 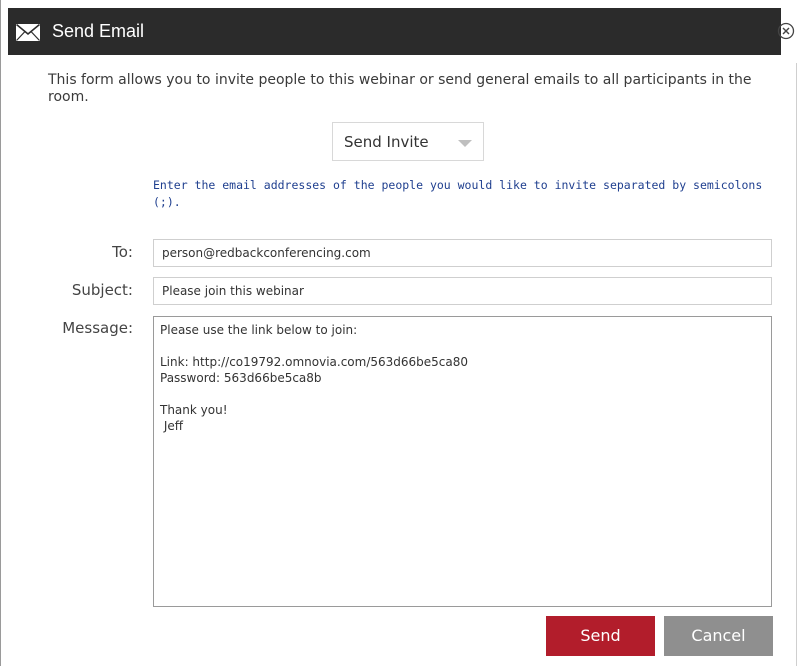 What do you see at coordinates (462, 291) in the screenshot?
I see `subject-field` at bounding box center [462, 291].